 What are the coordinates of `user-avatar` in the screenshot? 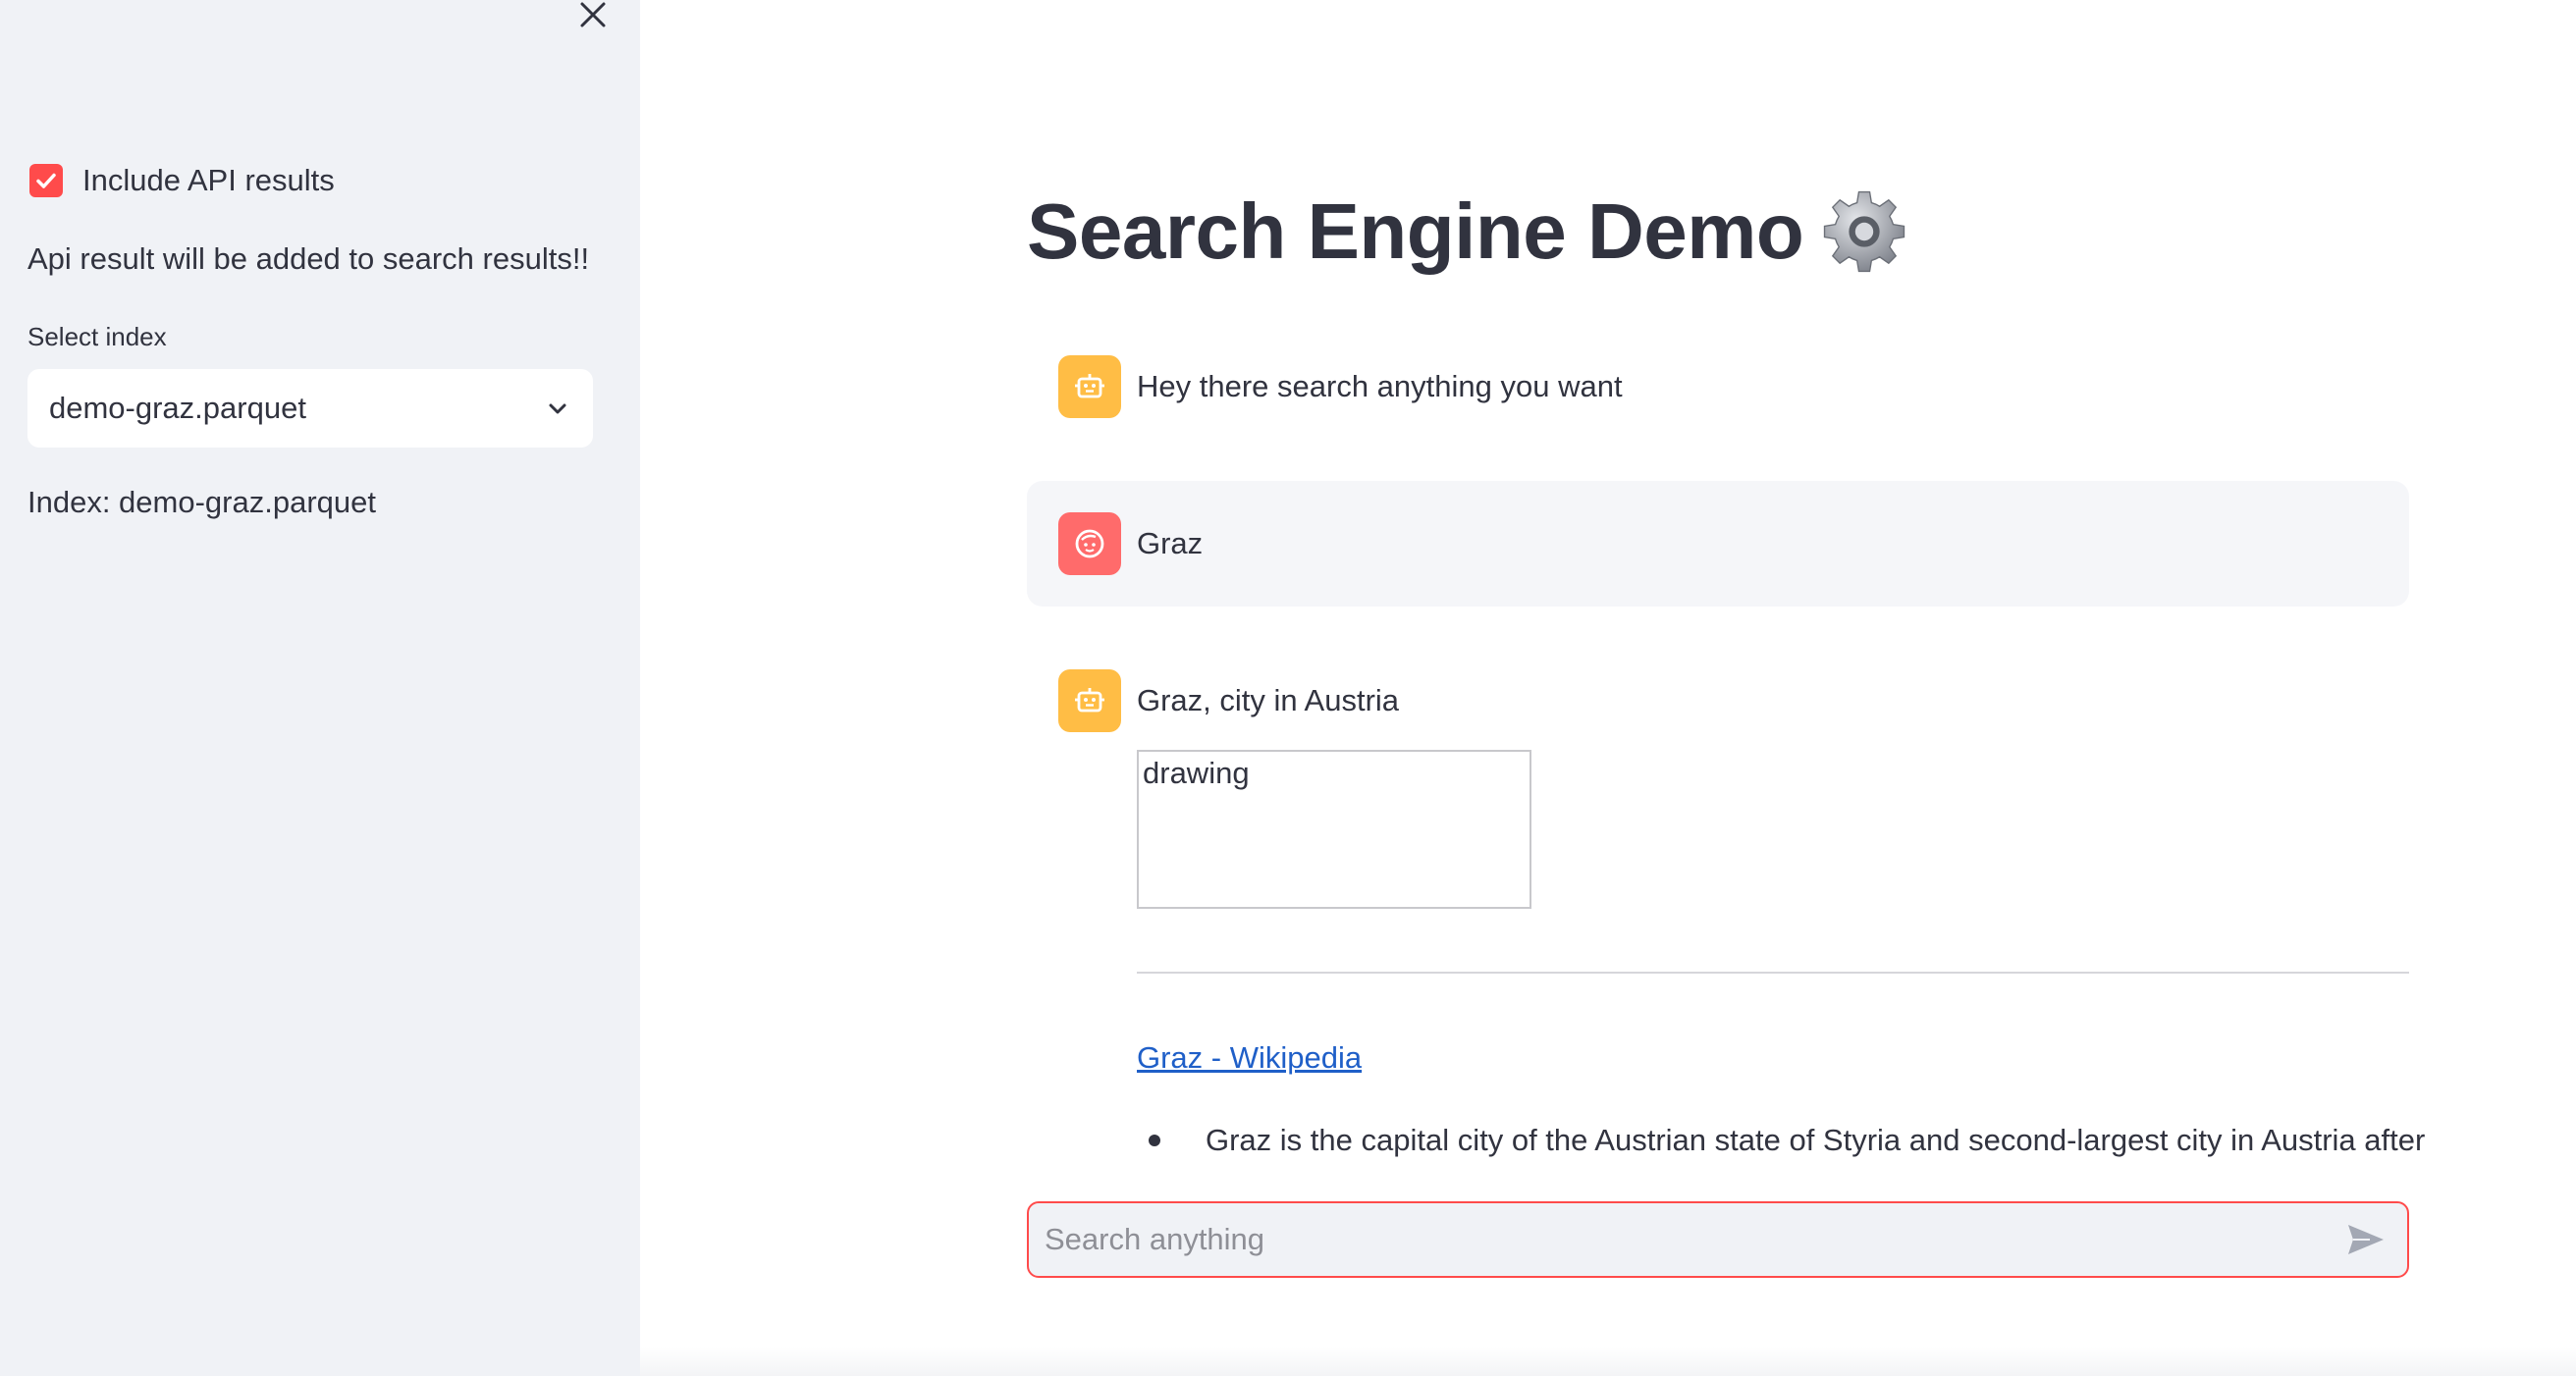 It's located at (1089, 543).